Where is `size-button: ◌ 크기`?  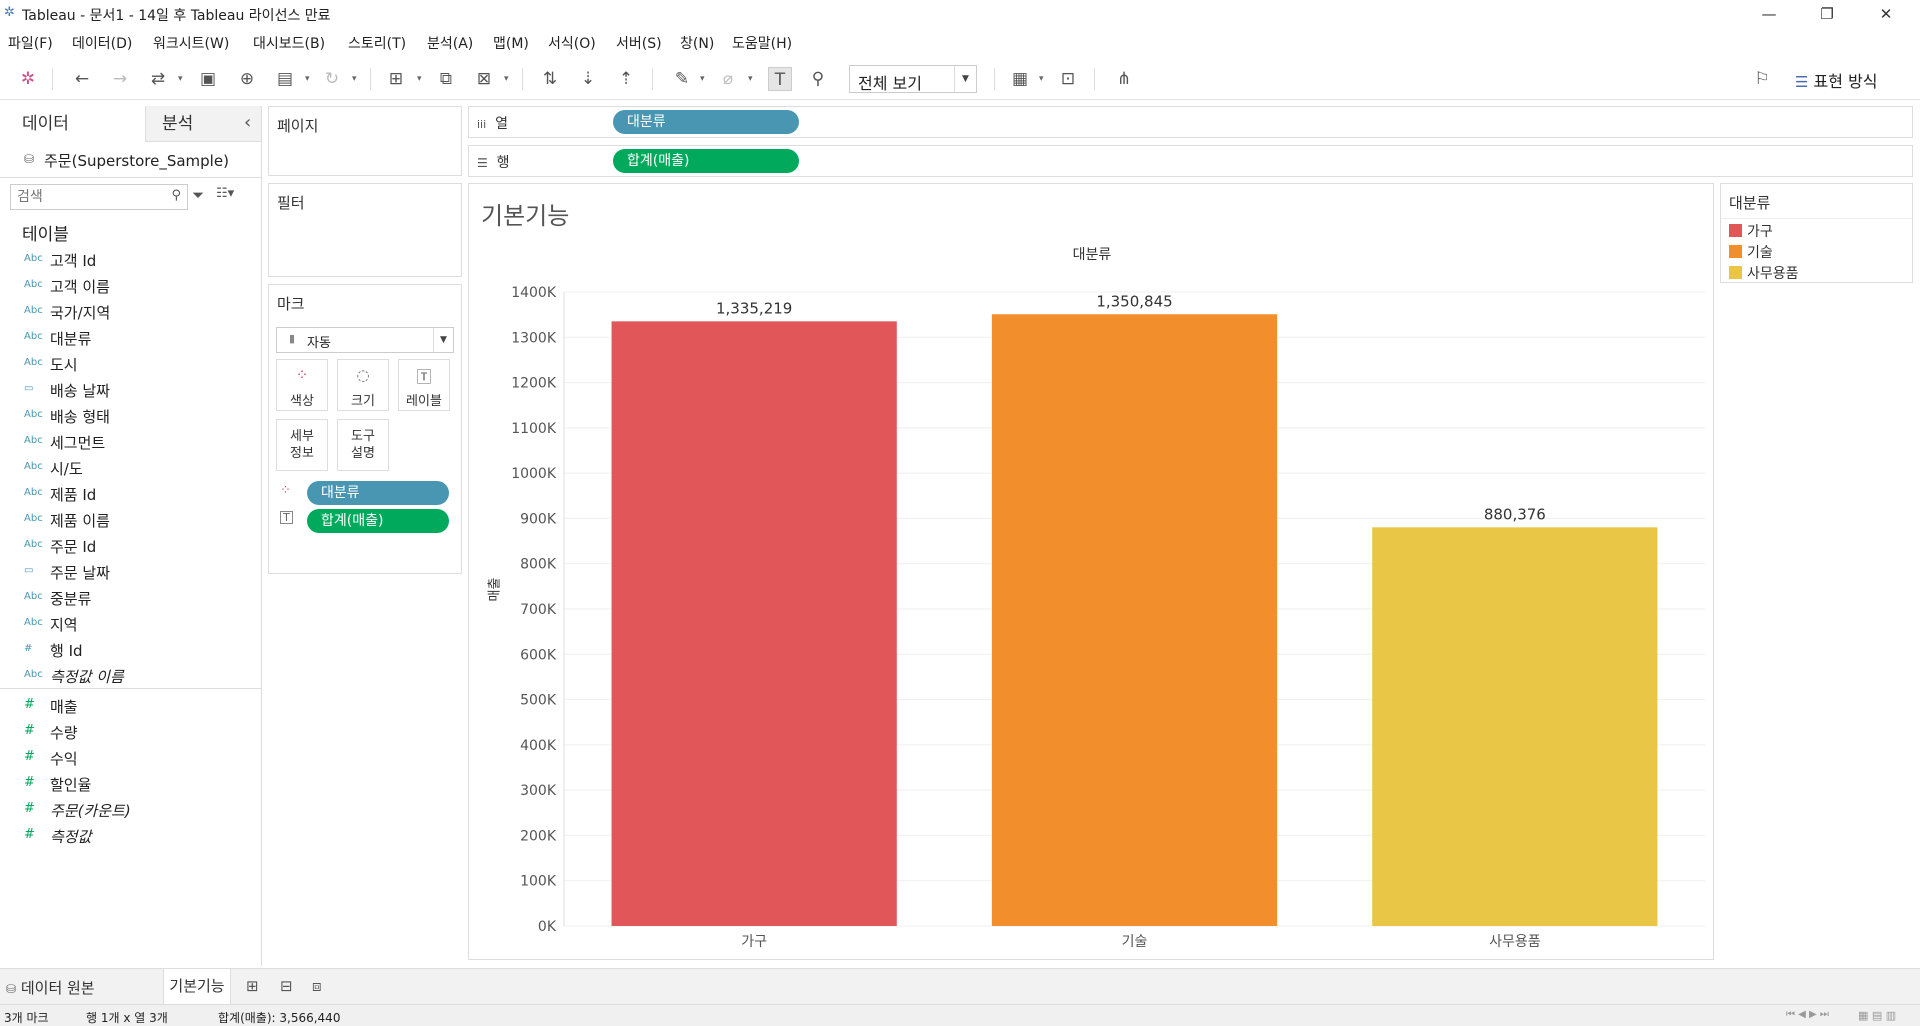 size-button: ◌ 크기 is located at coordinates (363, 385).